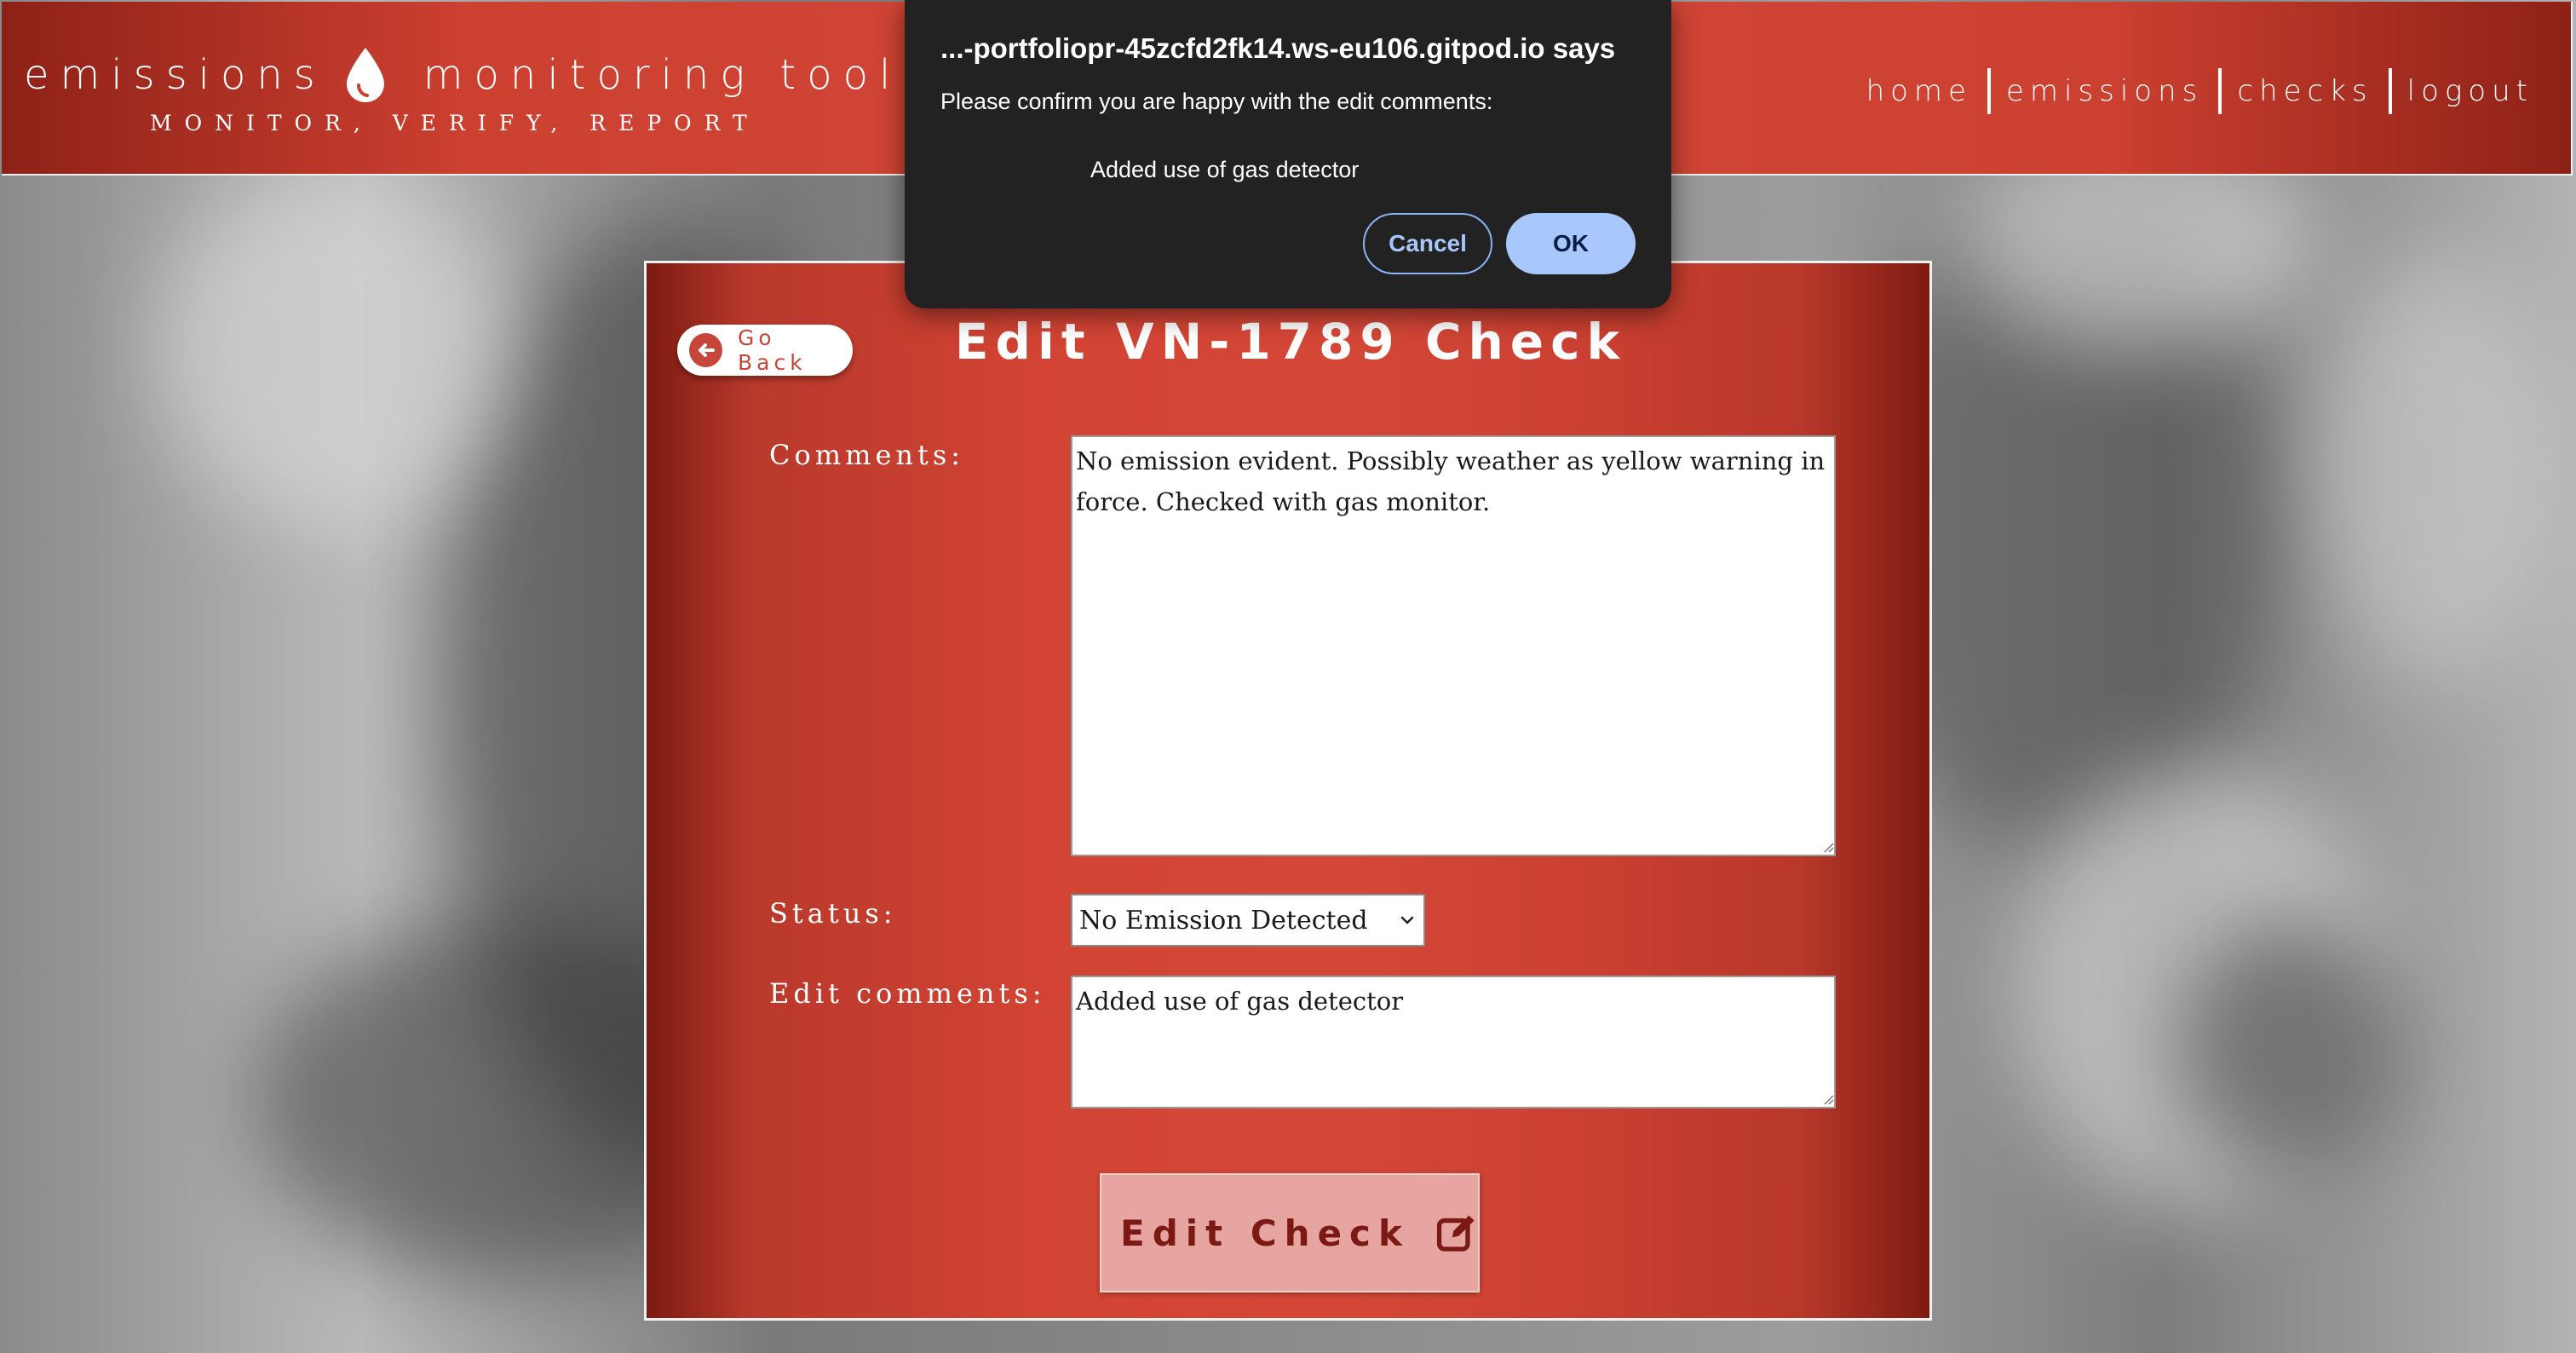 Image resolution: width=2576 pixels, height=1353 pixels. What do you see at coordinates (365, 75) in the screenshot?
I see `drop-icon` at bounding box center [365, 75].